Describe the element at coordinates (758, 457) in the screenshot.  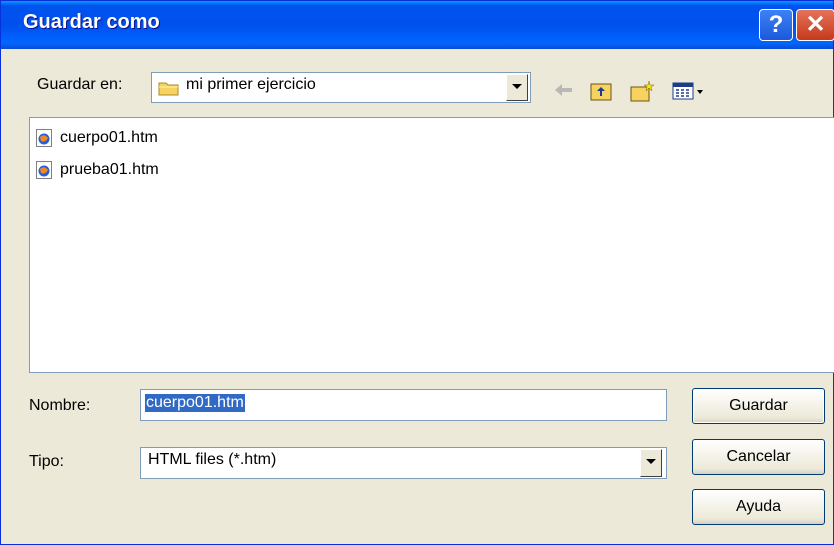
I see `cancel-button: Cancelar` at that location.